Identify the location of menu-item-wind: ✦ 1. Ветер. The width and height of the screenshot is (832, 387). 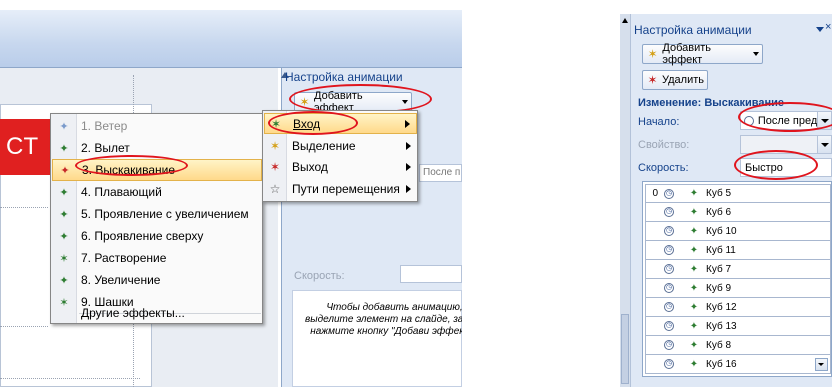
(157, 126).